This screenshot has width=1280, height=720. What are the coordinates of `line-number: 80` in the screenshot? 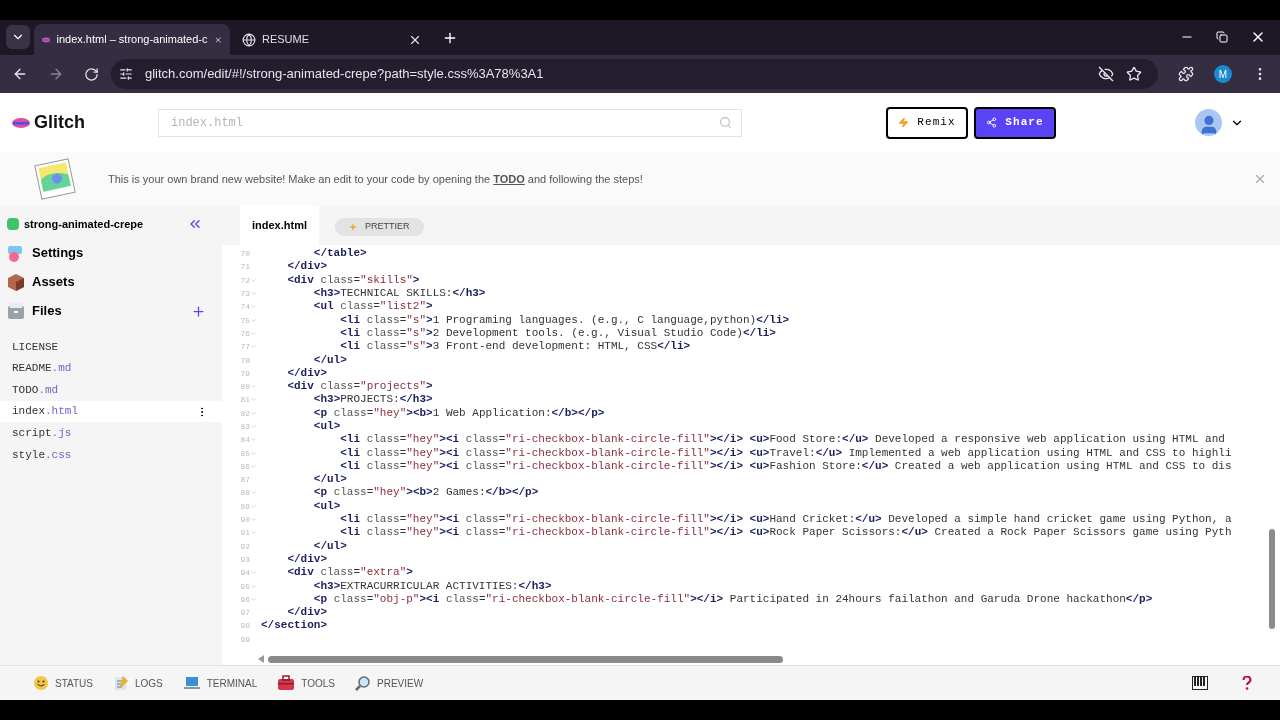 It's located at (244, 387).